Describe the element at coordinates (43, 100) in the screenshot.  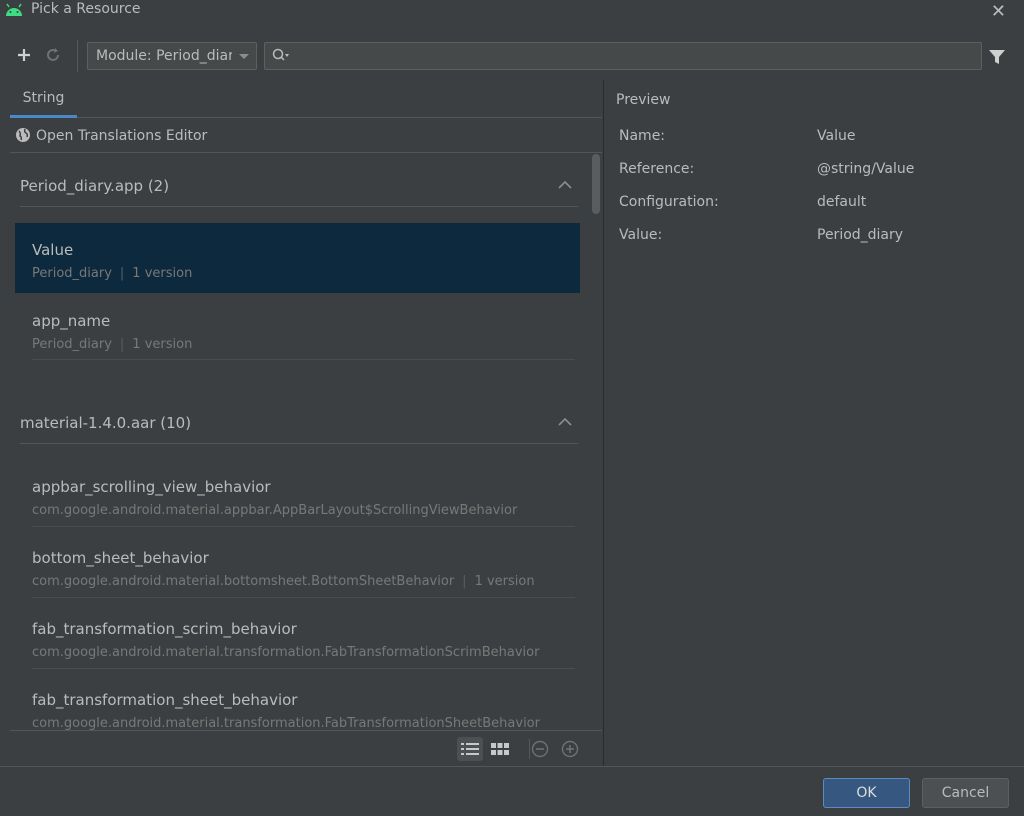
I see `tab-string: String` at that location.